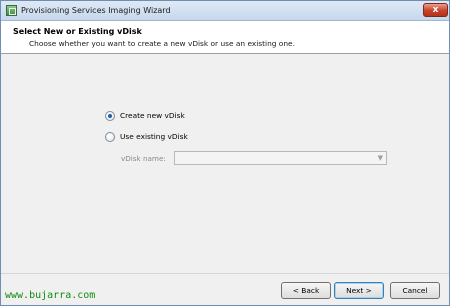  What do you see at coordinates (154, 136) in the screenshot?
I see `use-existing-vdisk-label: Use existing vDisk` at bounding box center [154, 136].